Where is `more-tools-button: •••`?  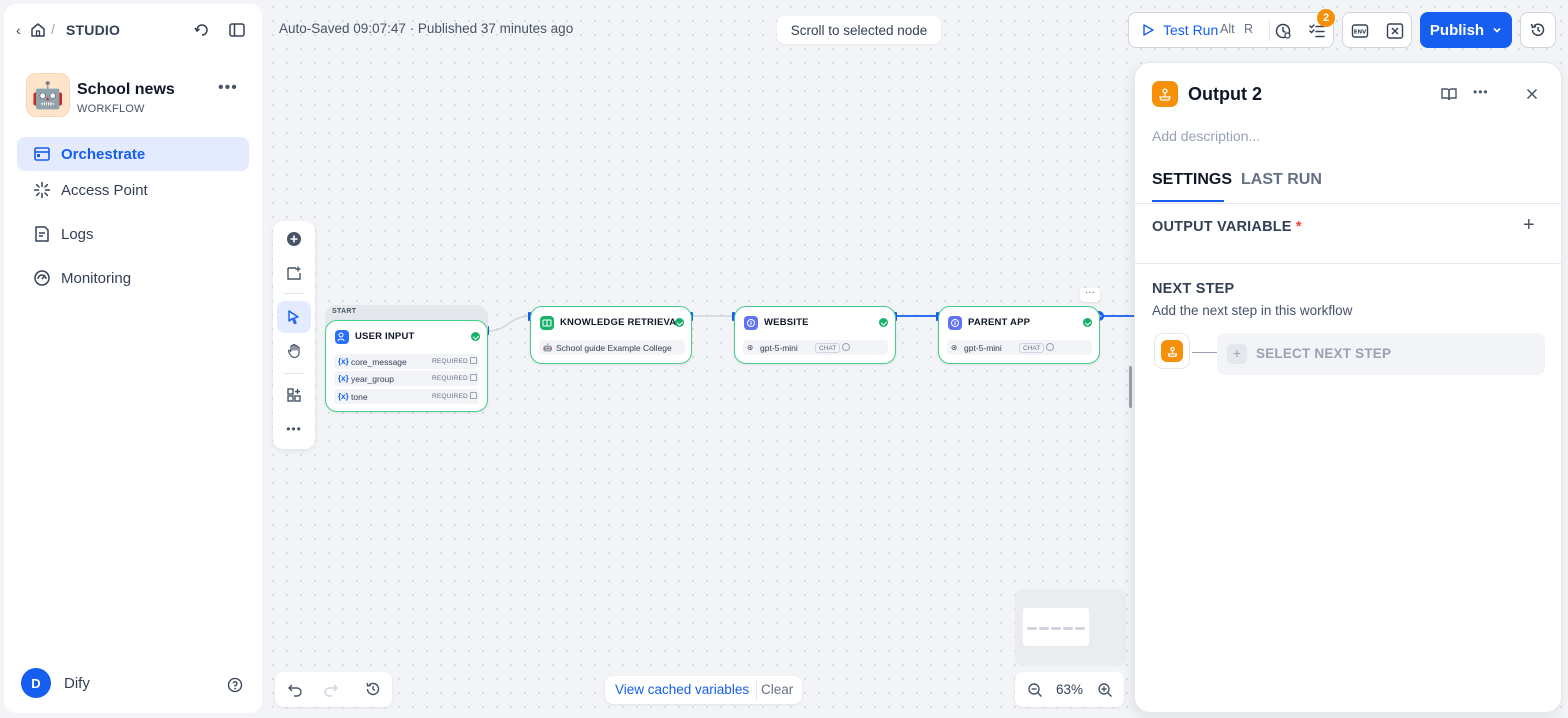 more-tools-button: ••• is located at coordinates (294, 429).